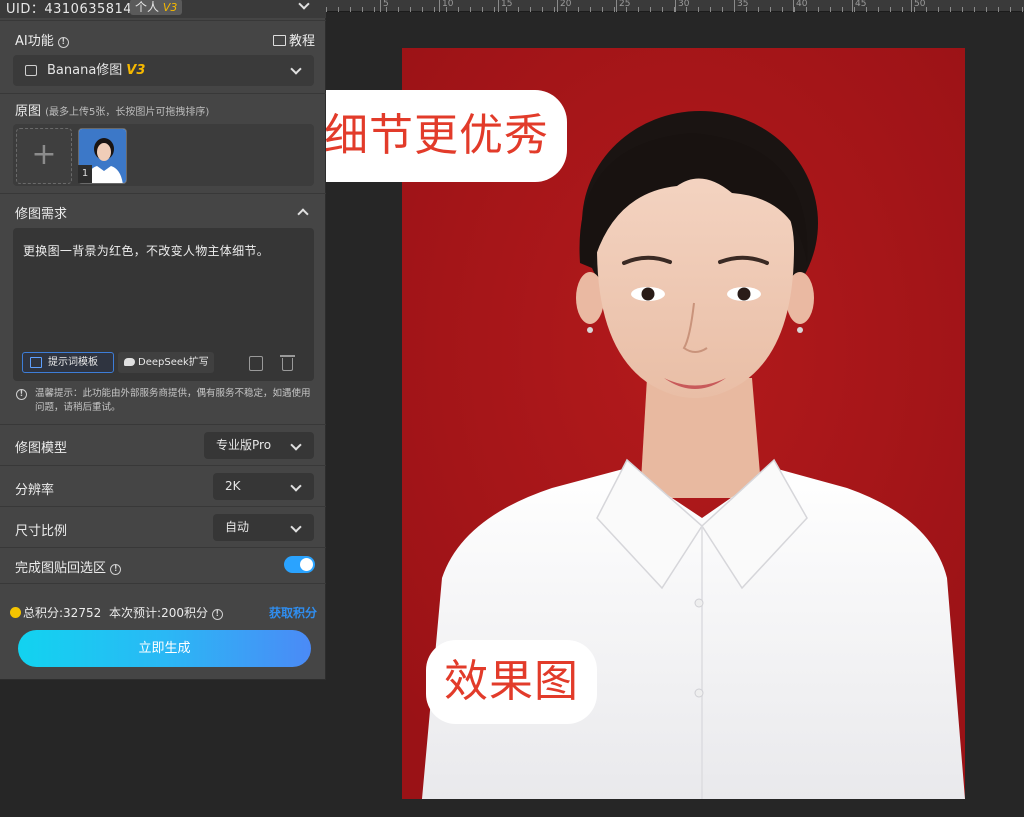 This screenshot has width=1024, height=817. What do you see at coordinates (293, 612) in the screenshot?
I see `get-points-link: 获取积分` at bounding box center [293, 612].